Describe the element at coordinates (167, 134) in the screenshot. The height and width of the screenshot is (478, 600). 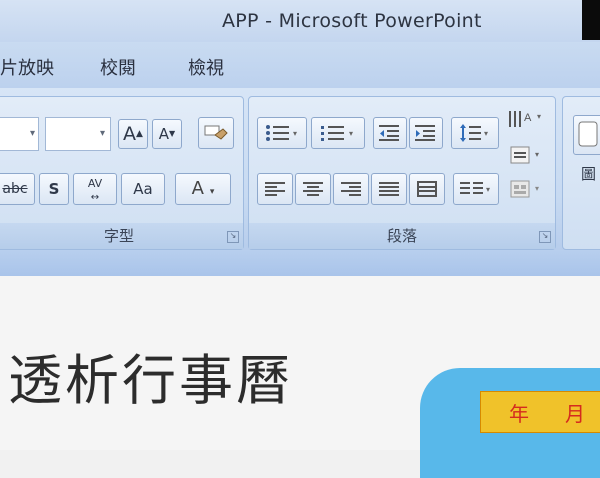
I see `shrink-font-button: A▼` at that location.